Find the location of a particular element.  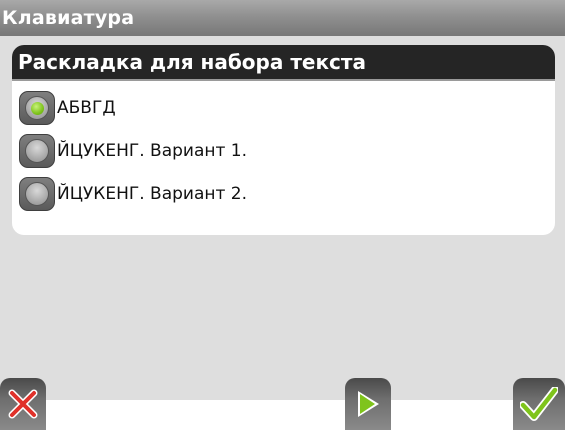

cancel-button is located at coordinates (23, 404).